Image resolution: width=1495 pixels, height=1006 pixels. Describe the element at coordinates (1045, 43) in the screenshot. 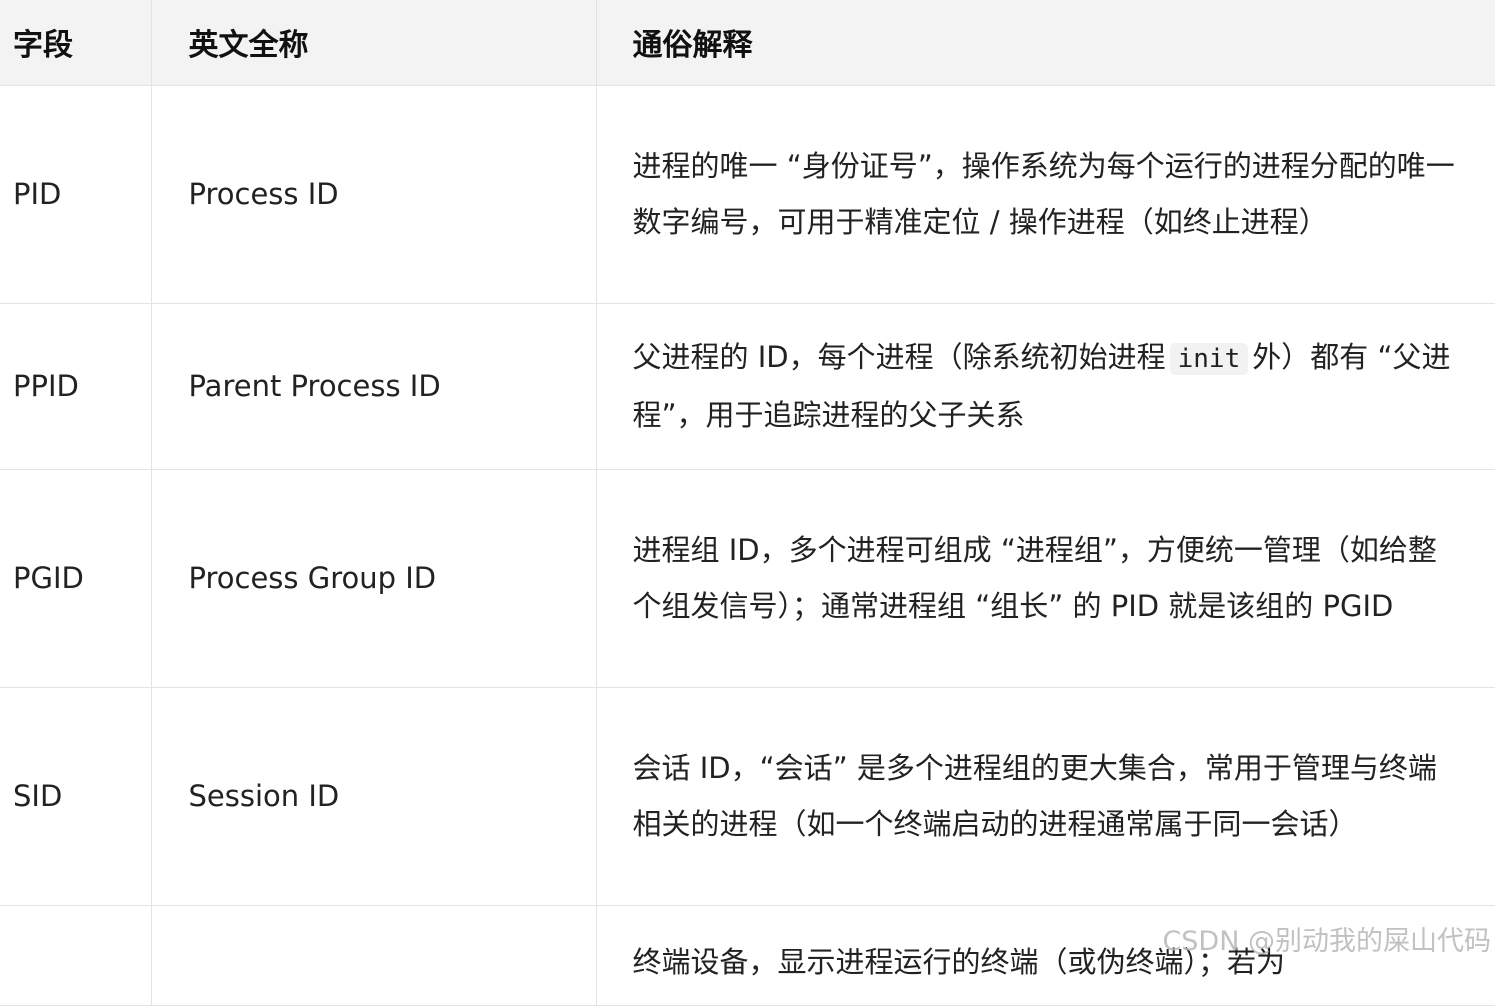

I see `column-header-explanation: 通俗解释` at that location.